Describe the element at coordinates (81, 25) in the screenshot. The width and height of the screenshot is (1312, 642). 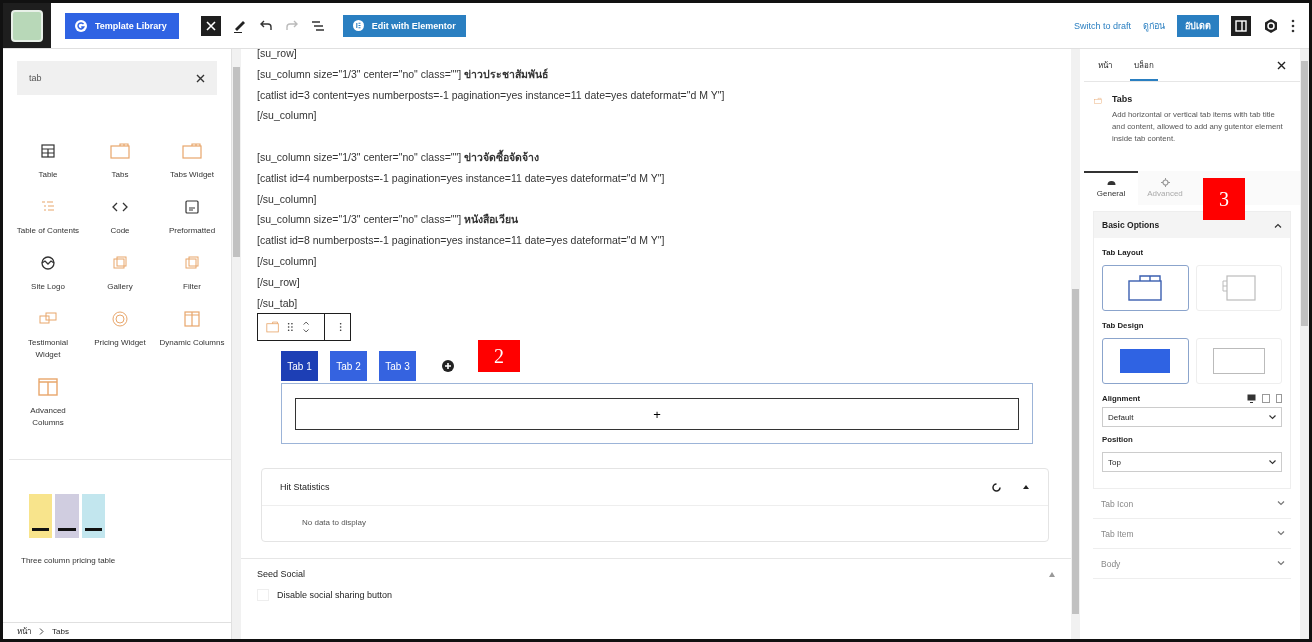
I see `g-logo-icon` at that location.